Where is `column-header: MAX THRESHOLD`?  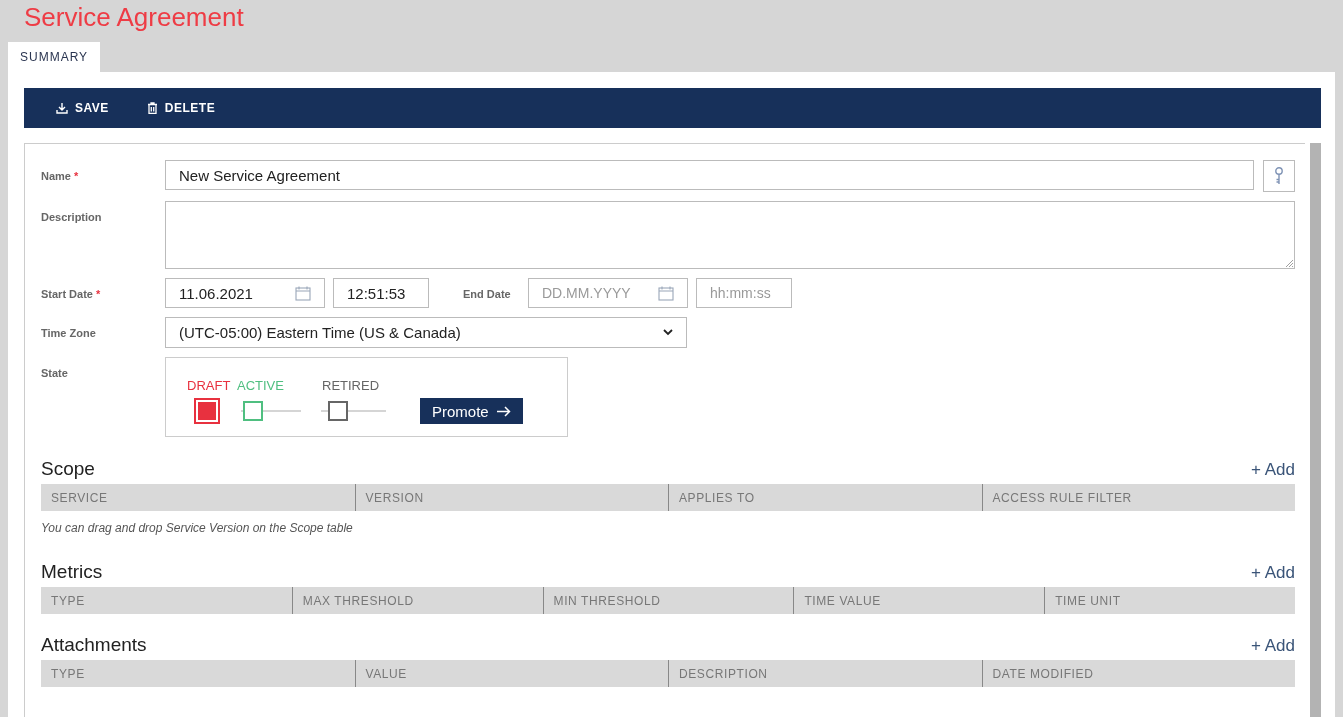 column-header: MAX THRESHOLD is located at coordinates (417, 600).